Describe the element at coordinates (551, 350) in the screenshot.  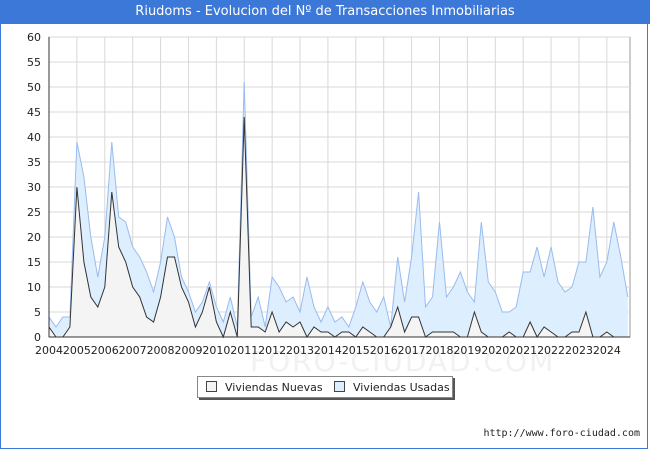
I see `x-tick-label: 2022` at that location.